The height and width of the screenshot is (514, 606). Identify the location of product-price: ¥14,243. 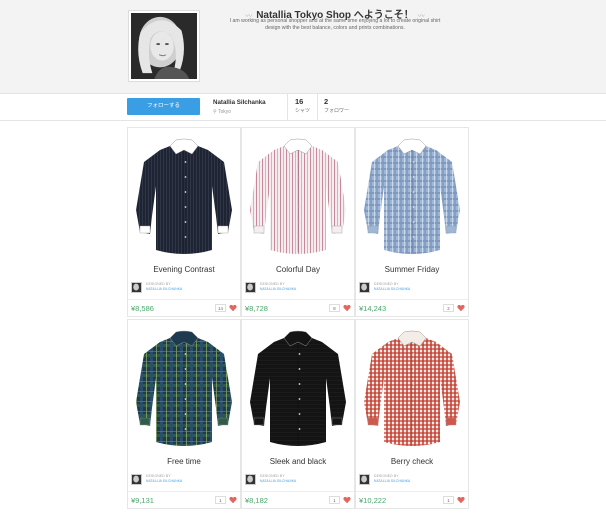
(373, 308).